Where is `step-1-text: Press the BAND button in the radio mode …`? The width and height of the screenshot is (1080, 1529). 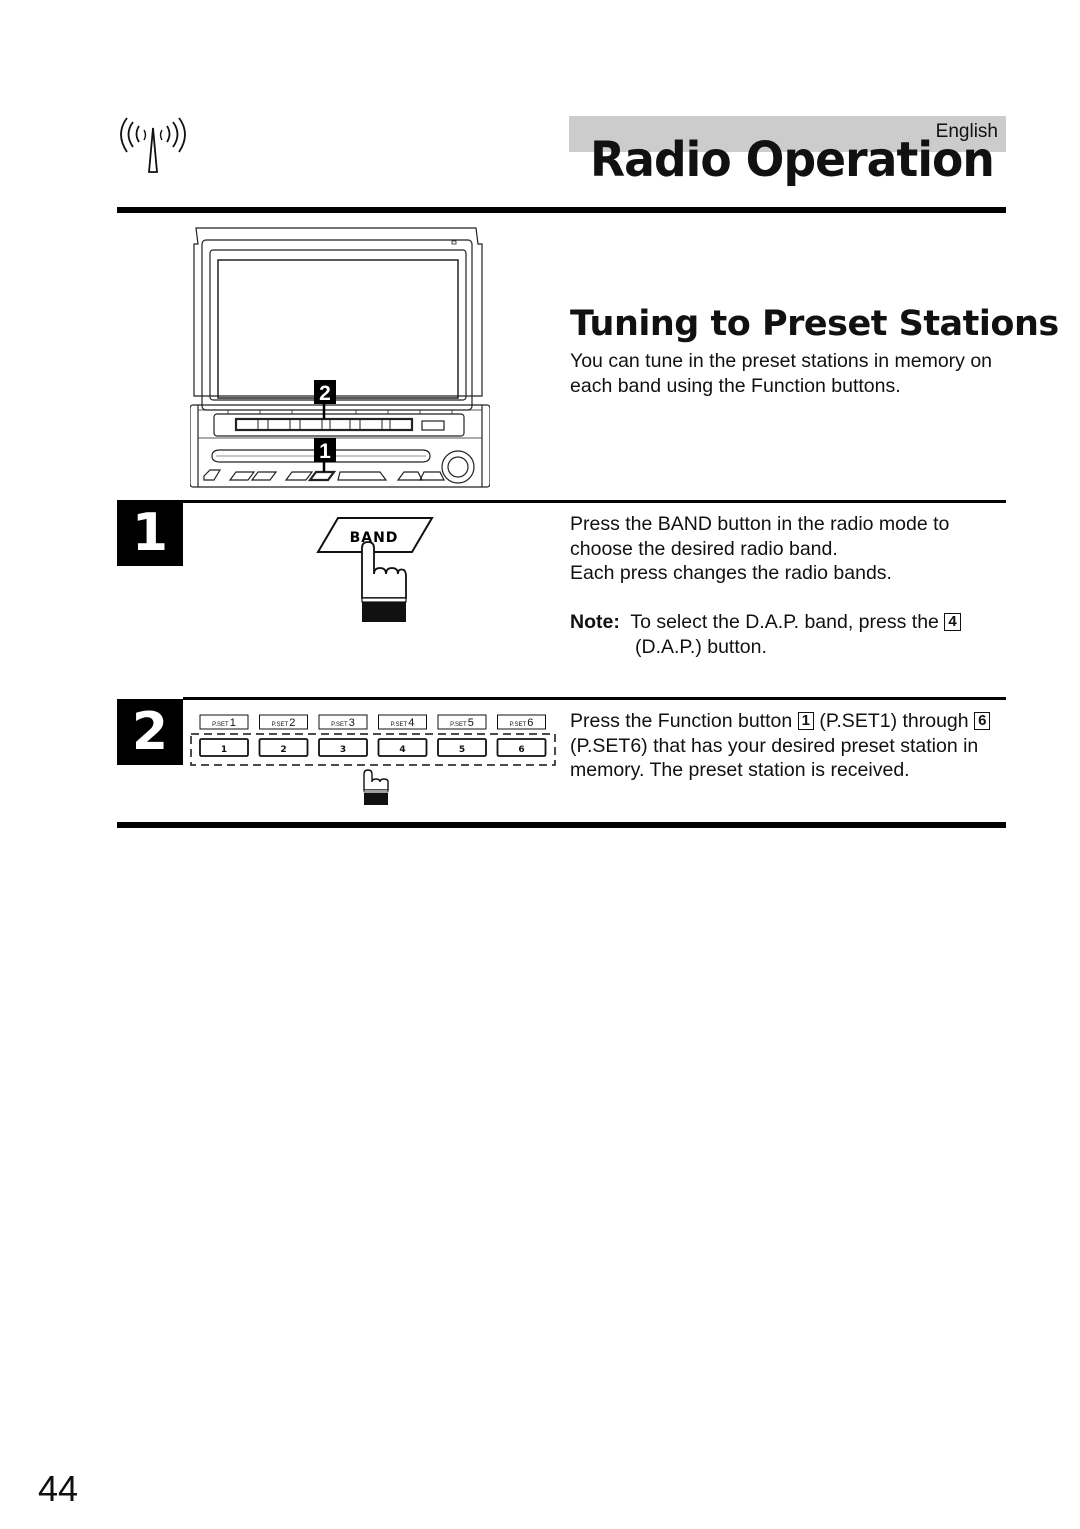 step-1-text: Press the BAND button in the radio mode … is located at coordinates (790, 549).